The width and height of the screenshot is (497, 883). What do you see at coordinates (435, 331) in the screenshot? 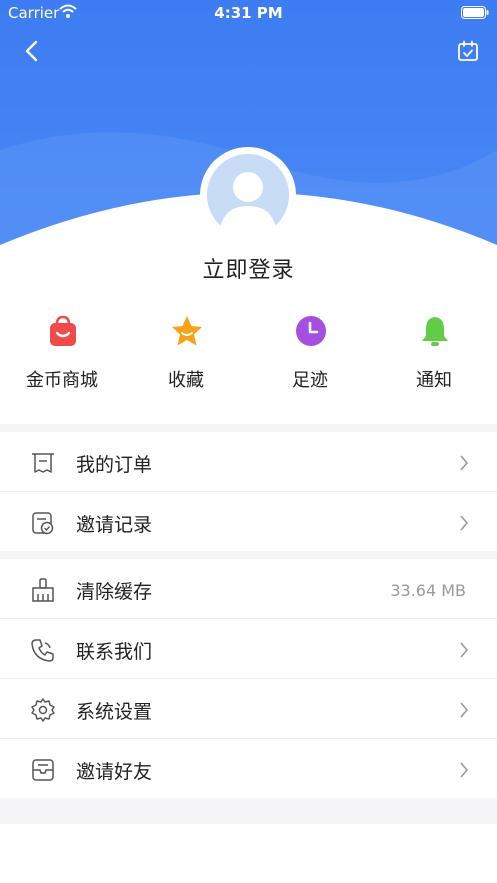
I see `bell-icon` at bounding box center [435, 331].